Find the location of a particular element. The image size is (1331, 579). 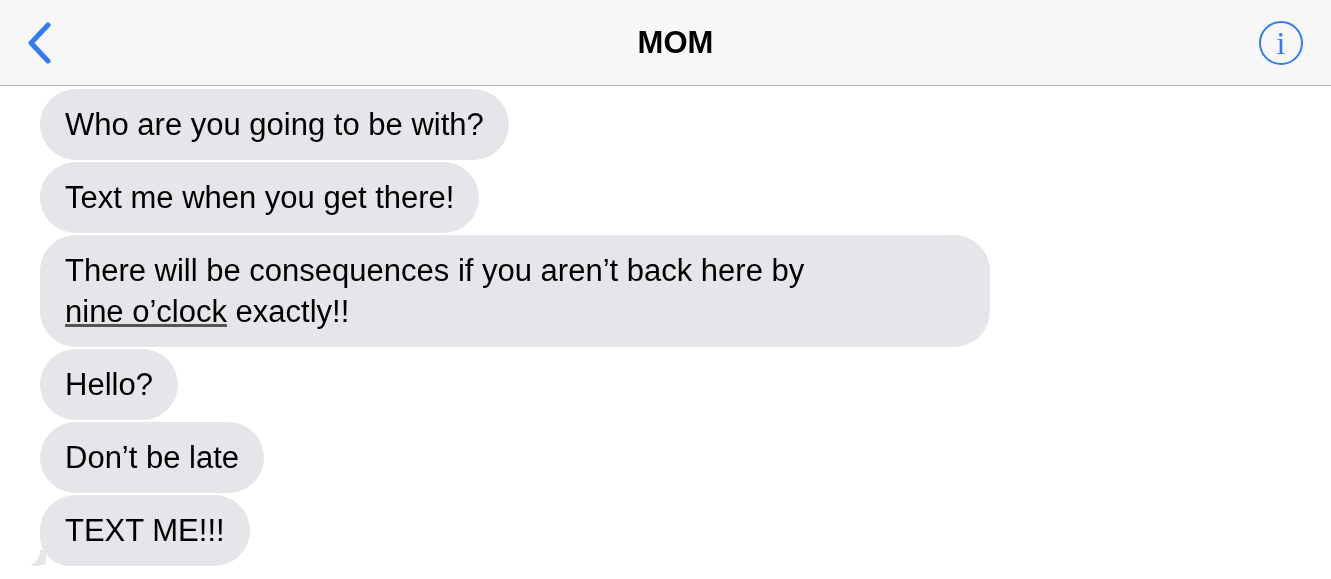

info-button: i is located at coordinates (1281, 42).